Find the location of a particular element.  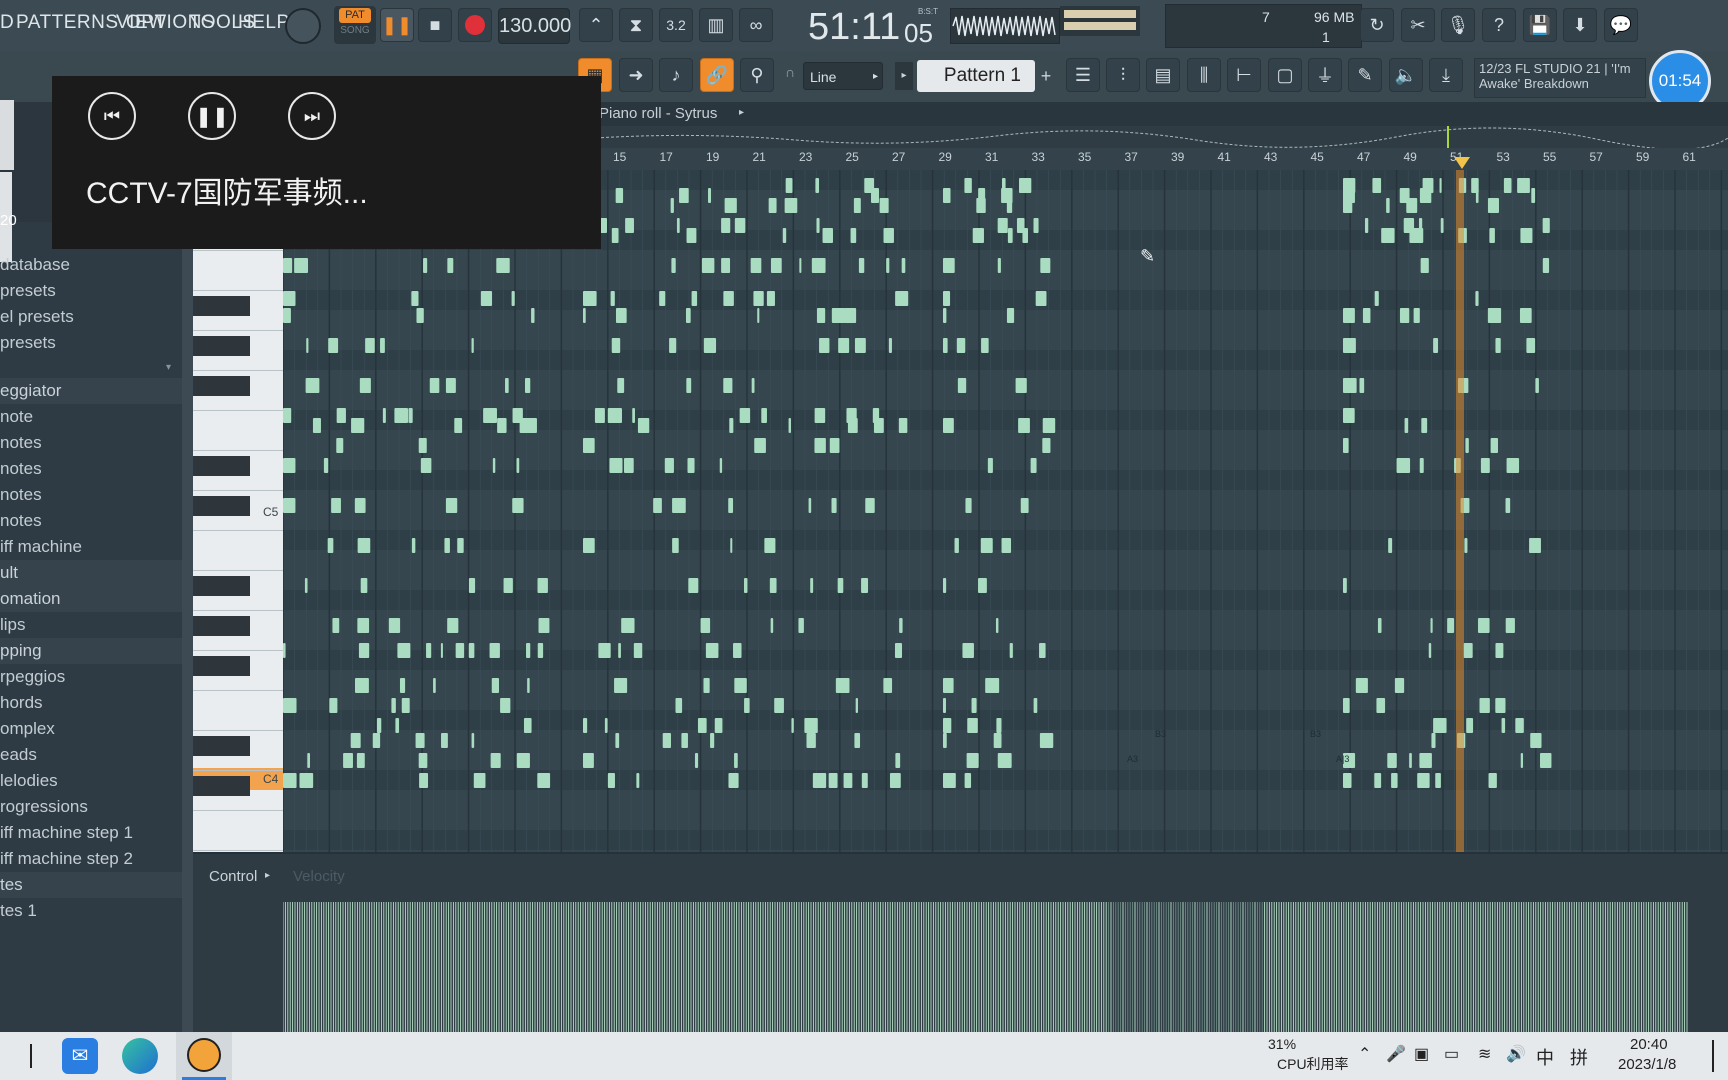

fl-studio-taskbar-button is located at coordinates (204, 1056).